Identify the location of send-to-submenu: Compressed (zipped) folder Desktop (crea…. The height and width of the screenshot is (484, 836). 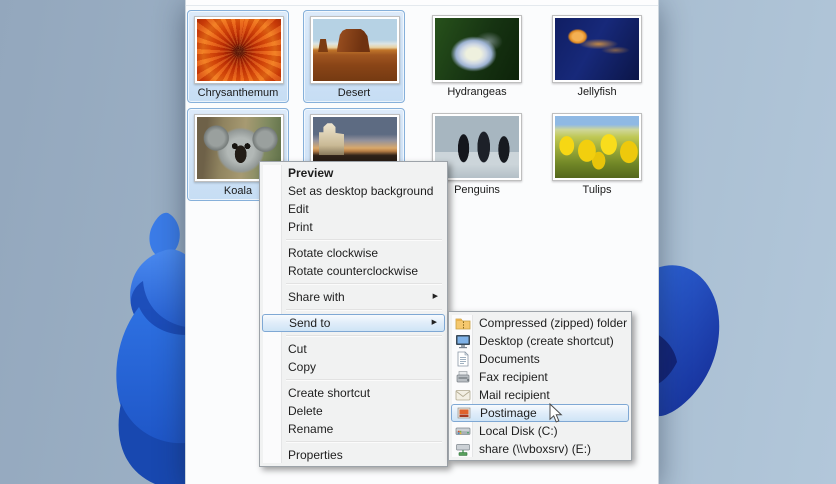
(540, 386).